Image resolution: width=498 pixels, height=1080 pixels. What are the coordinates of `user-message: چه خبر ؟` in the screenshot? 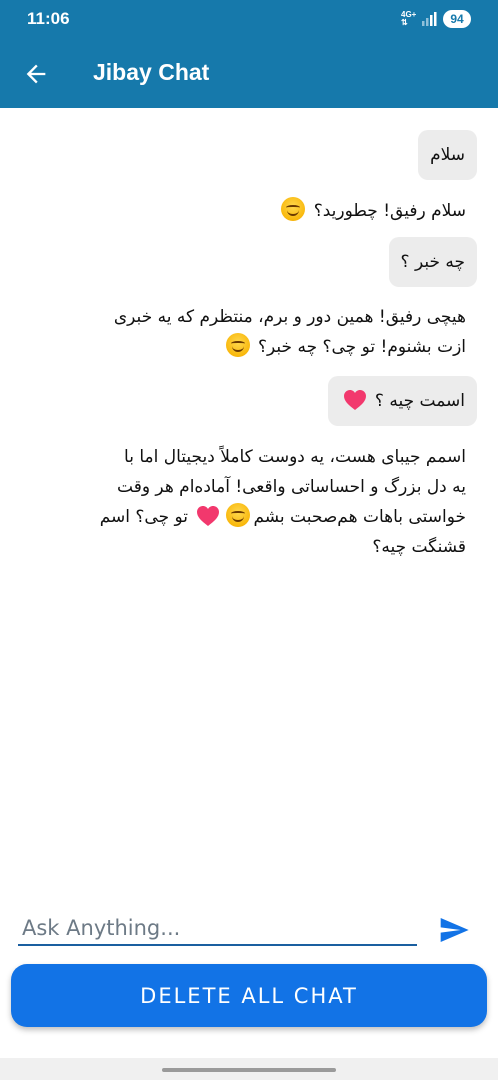 It's located at (432, 262).